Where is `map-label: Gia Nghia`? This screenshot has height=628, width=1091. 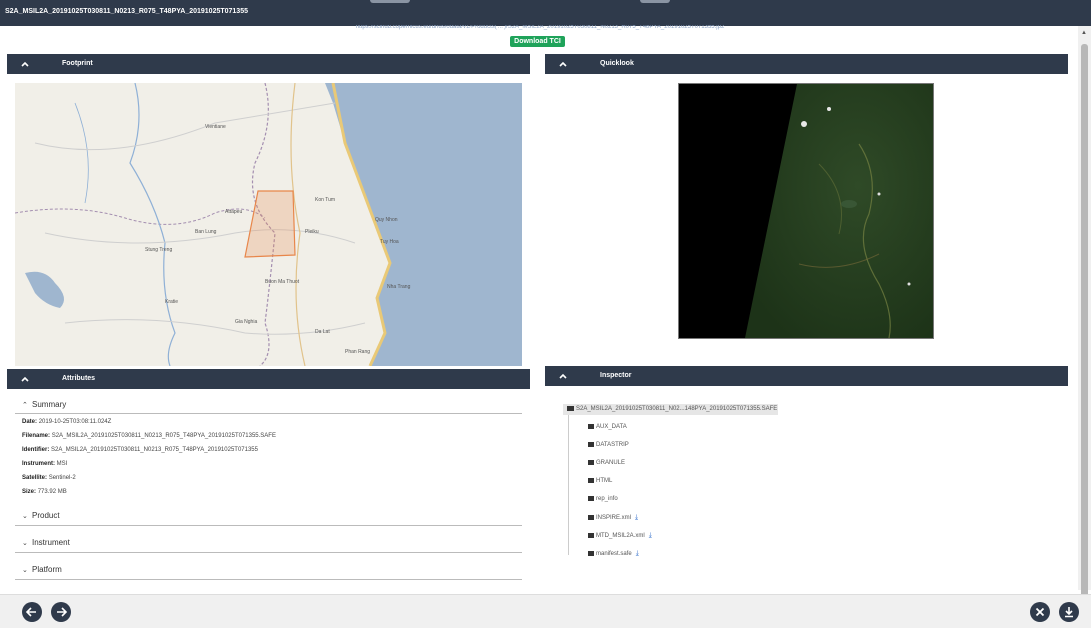 map-label: Gia Nghia is located at coordinates (246, 322).